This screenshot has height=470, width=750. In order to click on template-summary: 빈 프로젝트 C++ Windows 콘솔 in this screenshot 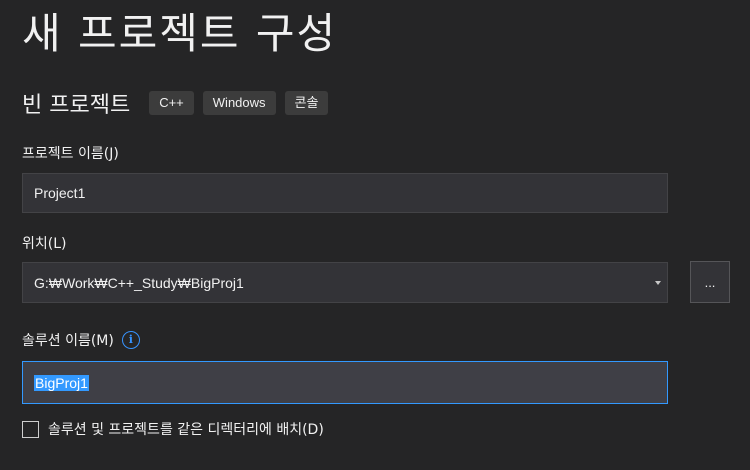, I will do `click(175, 103)`.